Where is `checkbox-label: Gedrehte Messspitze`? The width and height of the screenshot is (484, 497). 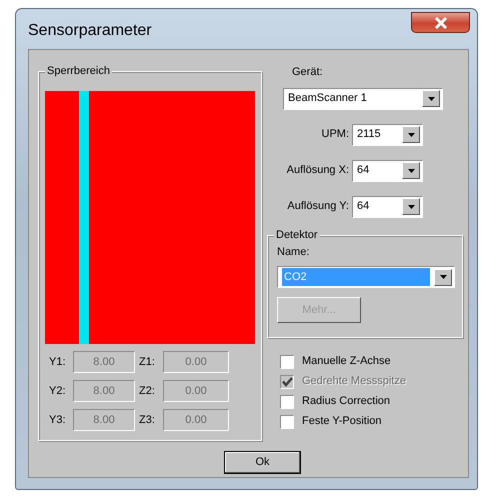 checkbox-label: Gedrehte Messspitze is located at coordinates (354, 382).